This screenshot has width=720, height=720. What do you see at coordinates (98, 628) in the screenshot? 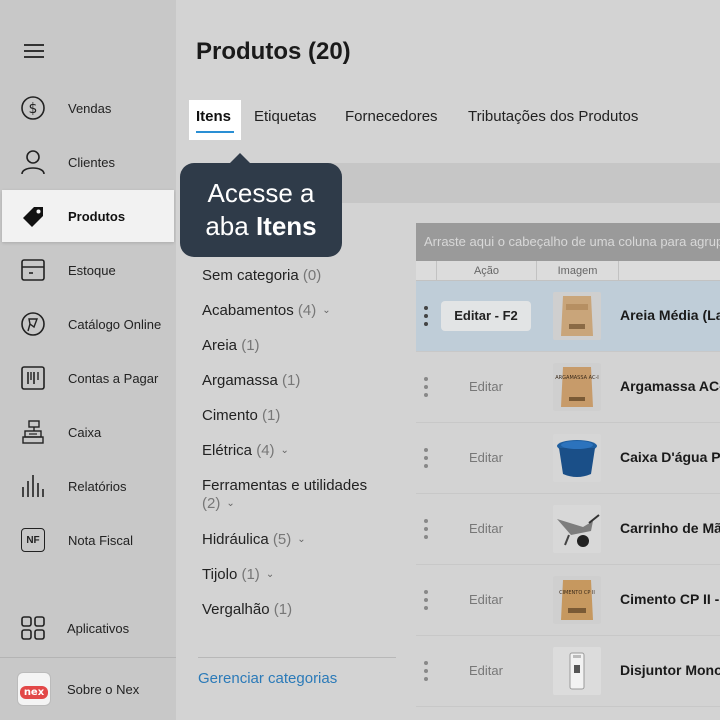
I see `sidebar-item-label: Aplicativos` at bounding box center [98, 628].